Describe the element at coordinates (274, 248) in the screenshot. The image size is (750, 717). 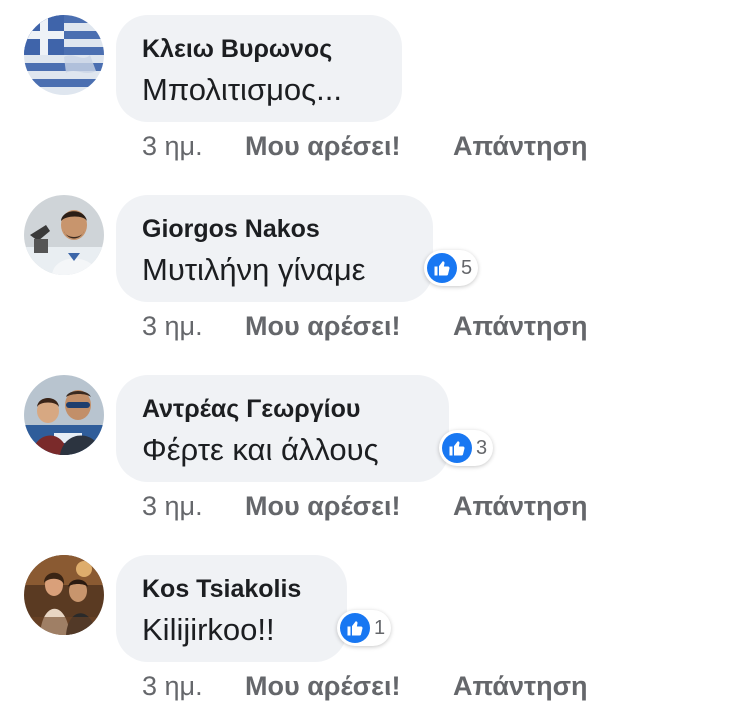
I see `comment-bubble: Giorgos Nakos Μυτιλήνη γίναμε` at that location.